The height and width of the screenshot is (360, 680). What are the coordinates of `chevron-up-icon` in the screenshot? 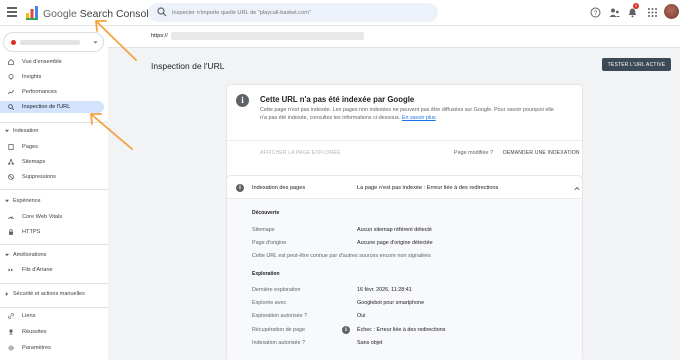 It's located at (577, 188).